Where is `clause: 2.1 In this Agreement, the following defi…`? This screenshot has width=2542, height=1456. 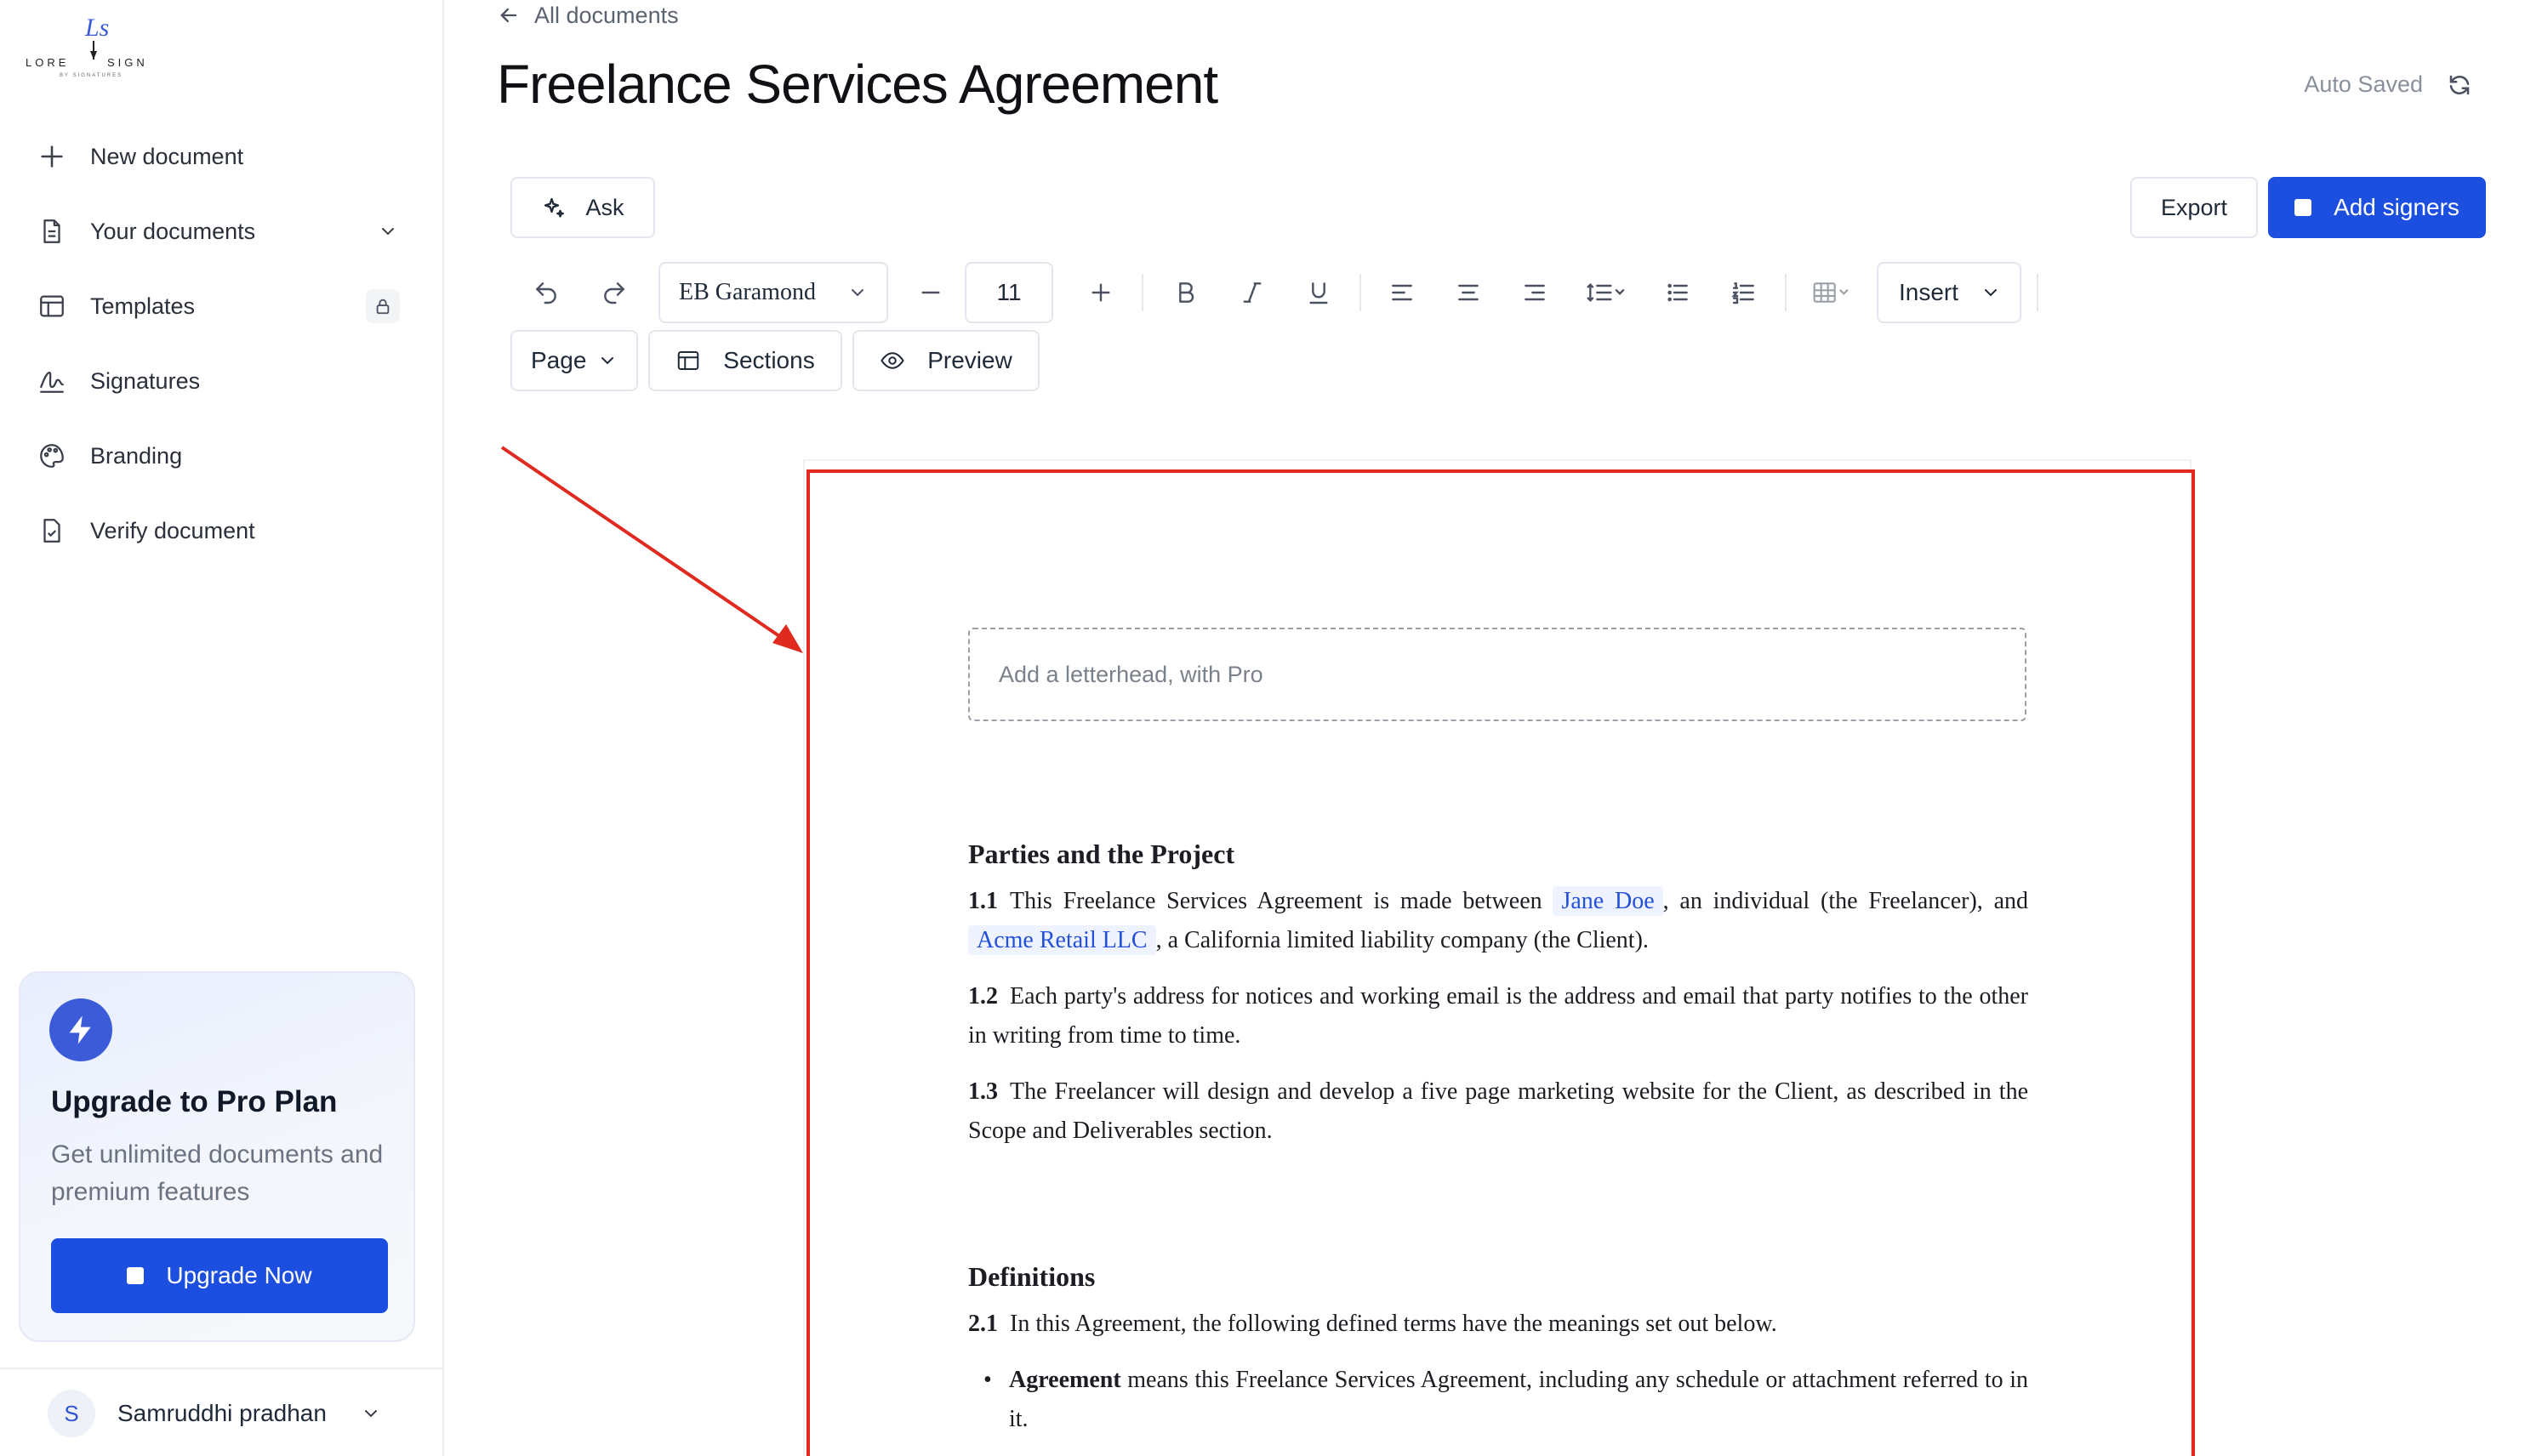 clause: 2.1 In this Agreement, the following defi… is located at coordinates (1498, 1325).